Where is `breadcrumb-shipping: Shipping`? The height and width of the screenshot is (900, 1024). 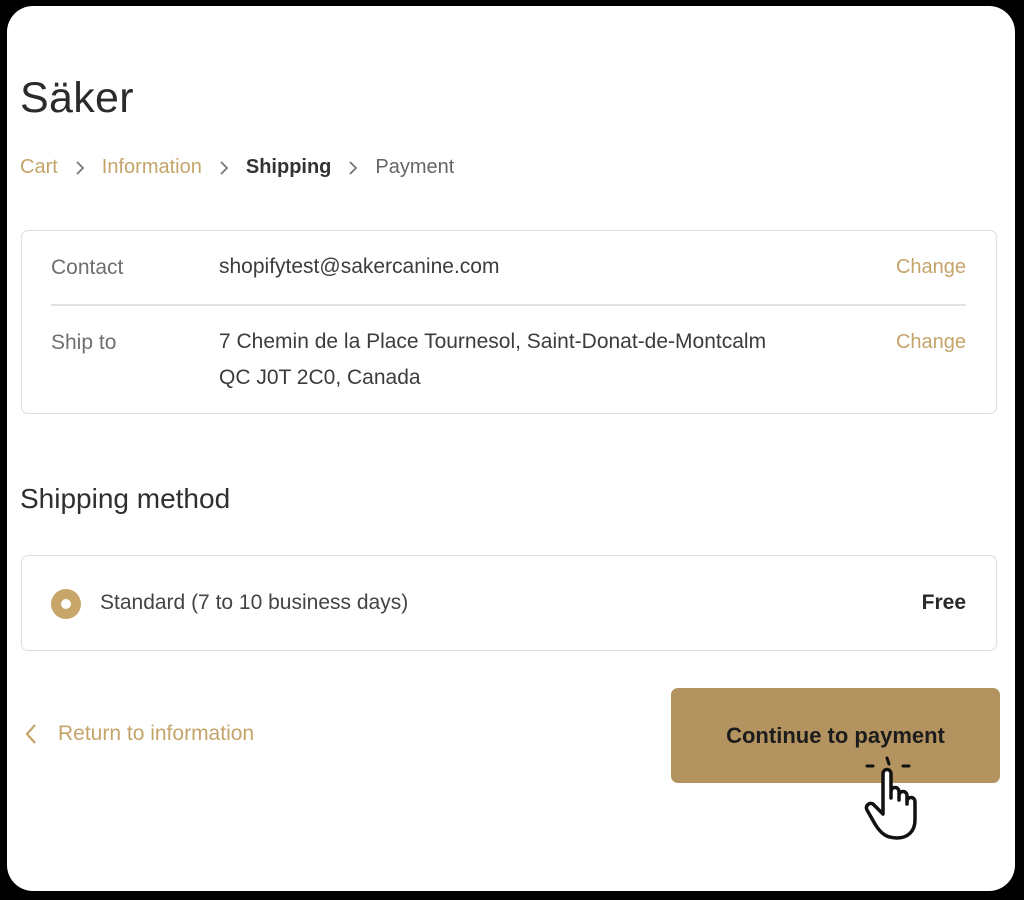 breadcrumb-shipping: Shipping is located at coordinates (288, 167).